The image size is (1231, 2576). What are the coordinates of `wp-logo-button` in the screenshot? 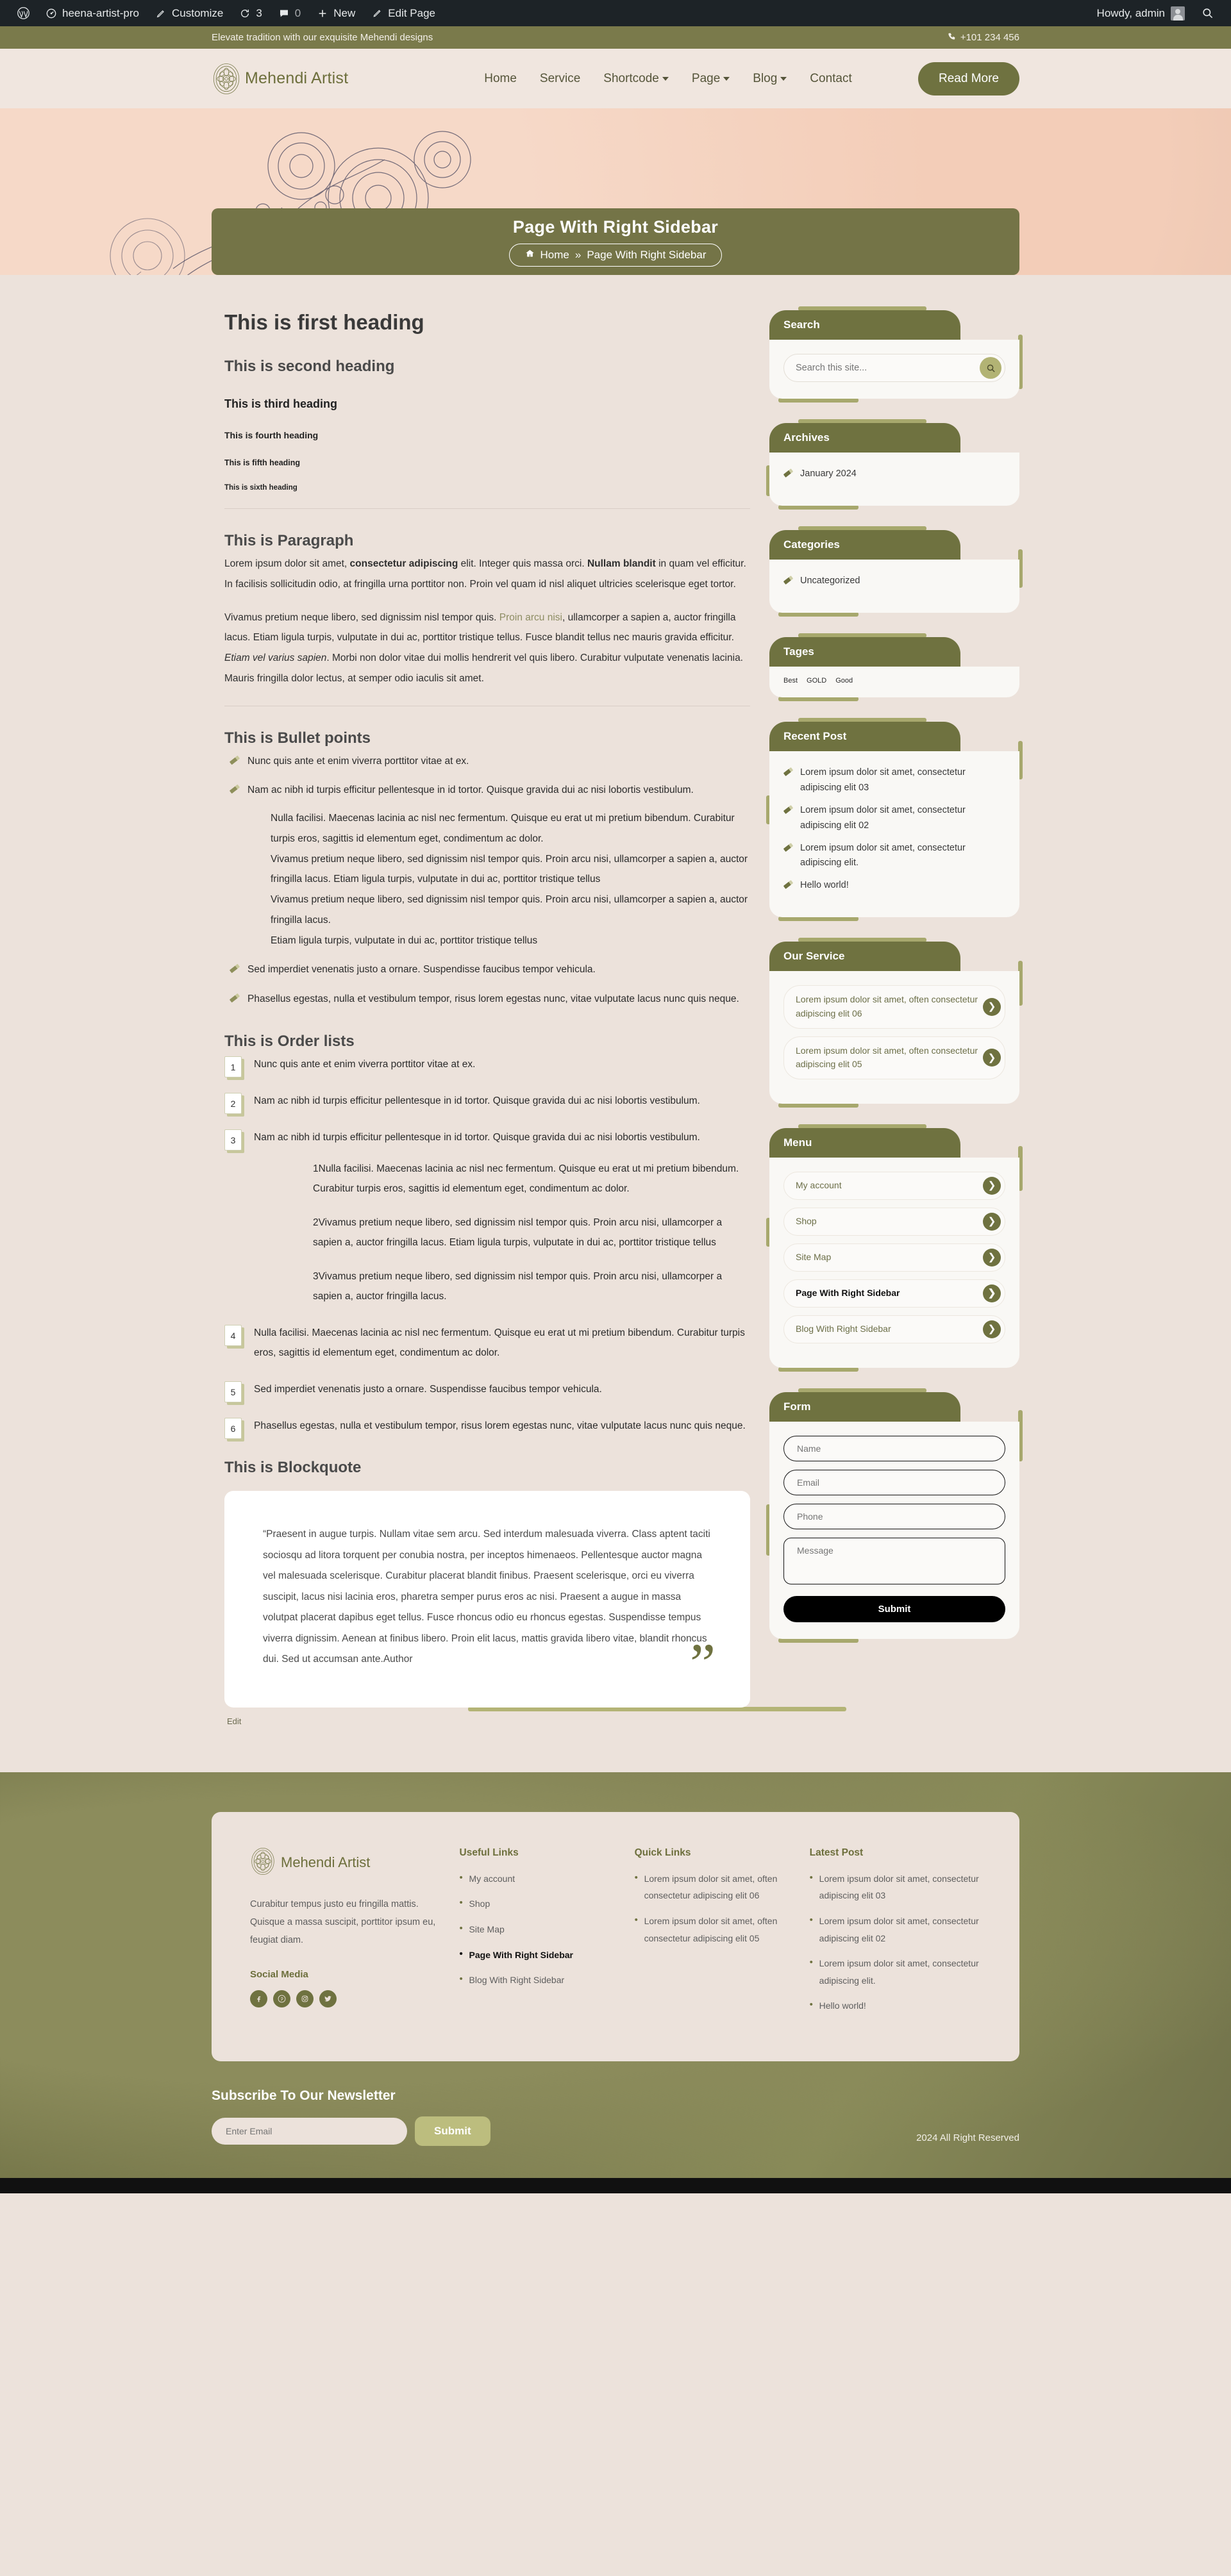 It's located at (23, 13).